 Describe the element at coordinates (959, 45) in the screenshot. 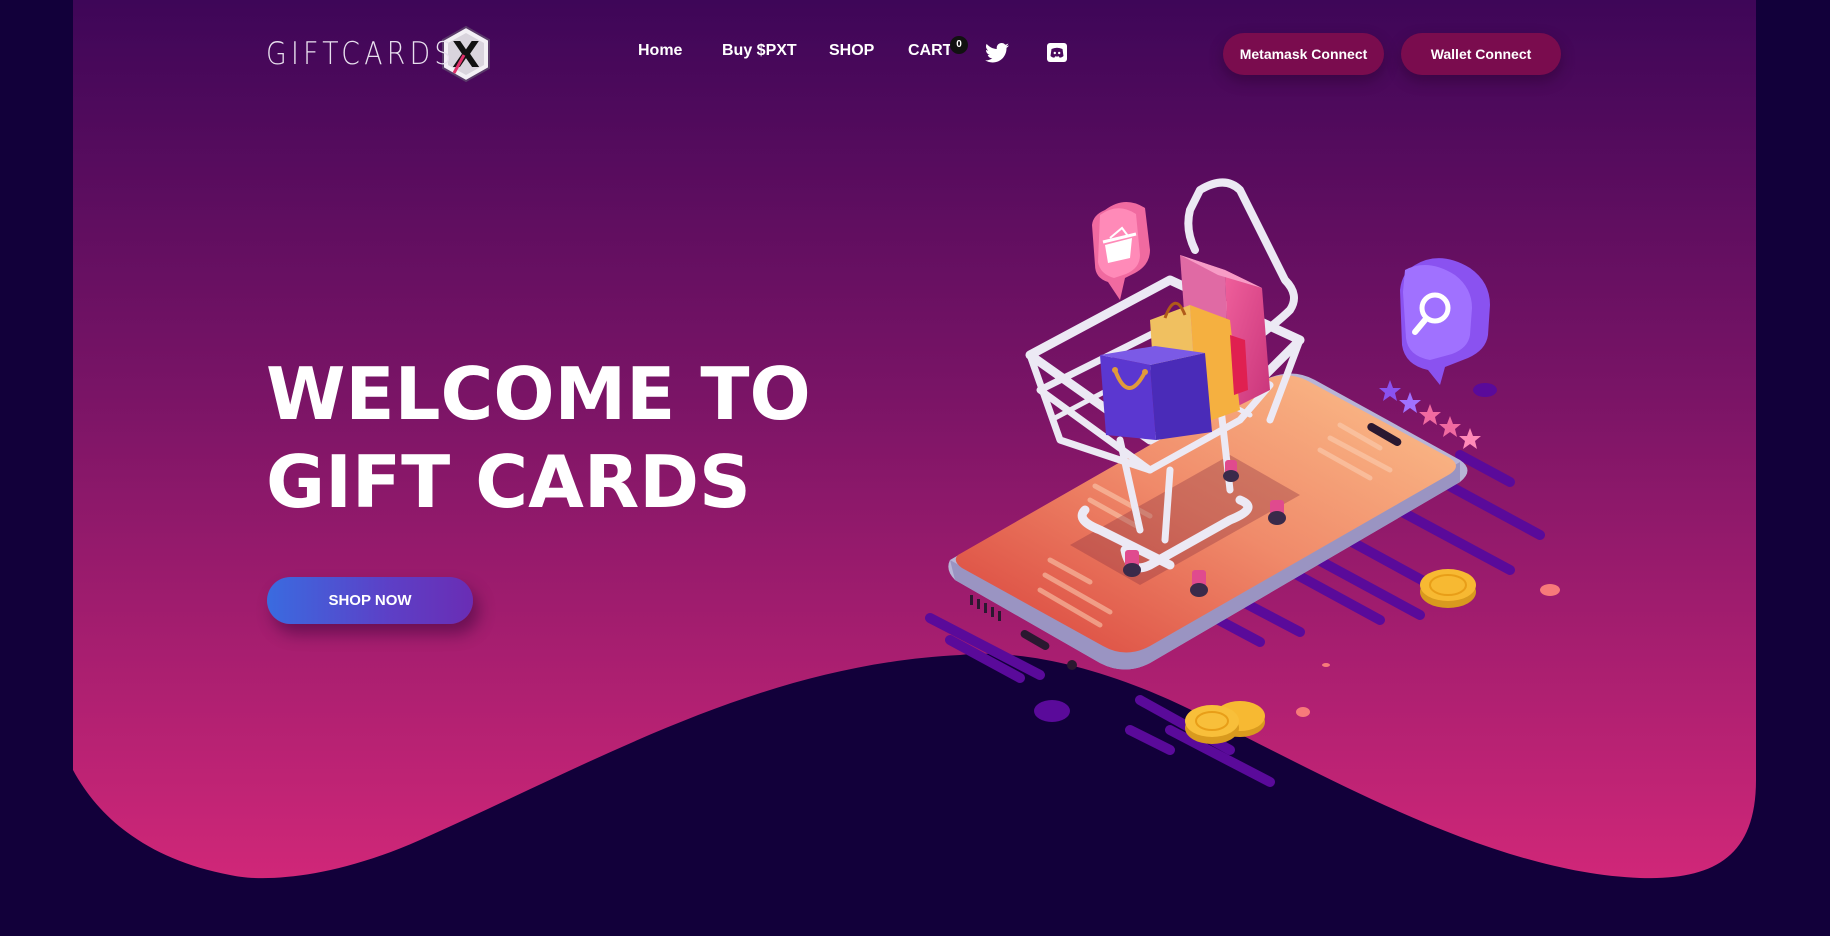

I see `cart-count-badge: 0` at that location.